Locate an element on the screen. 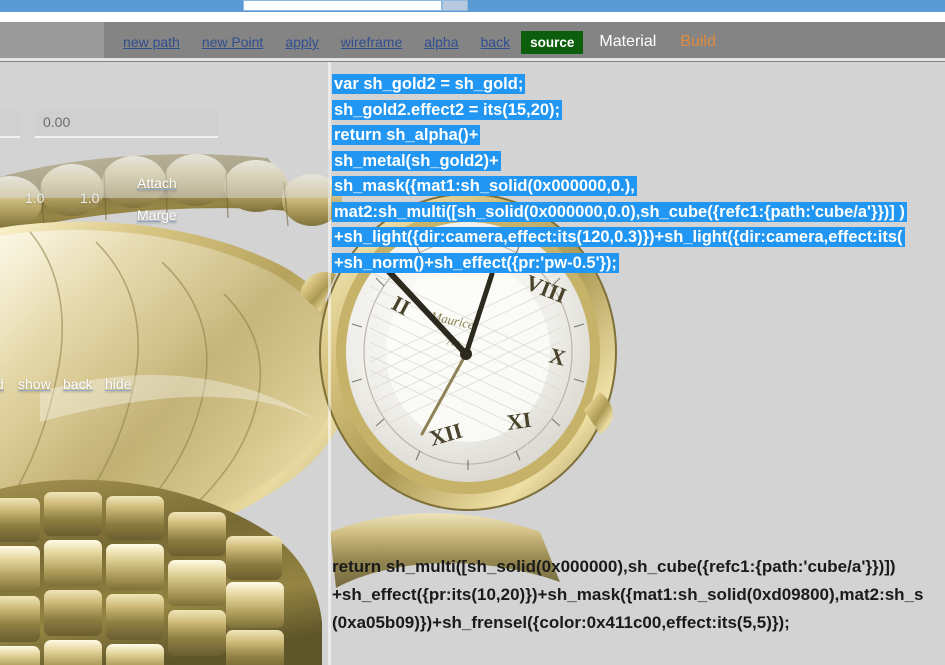 The width and height of the screenshot is (945, 665). code-line: sh_mask({mat1:sh_solid(0x000000,0.), is located at coordinates (638, 187).